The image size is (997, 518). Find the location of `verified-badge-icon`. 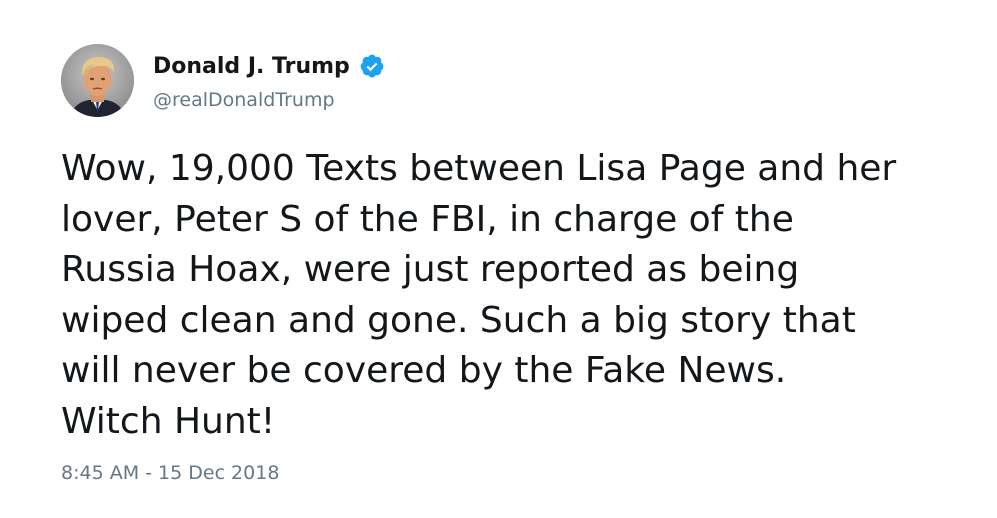

verified-badge-icon is located at coordinates (372, 66).